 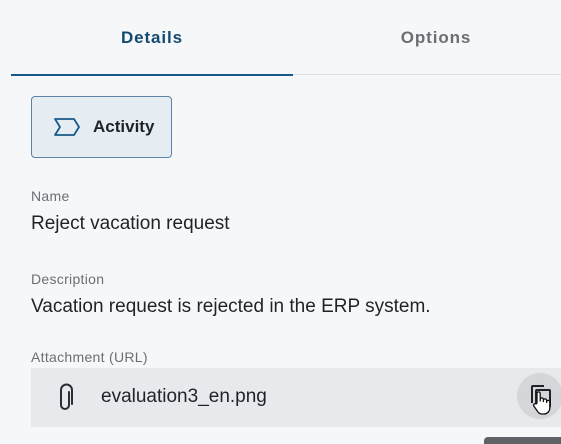 I want to click on attachment-label: Attachment (URL), so click(x=89, y=357).